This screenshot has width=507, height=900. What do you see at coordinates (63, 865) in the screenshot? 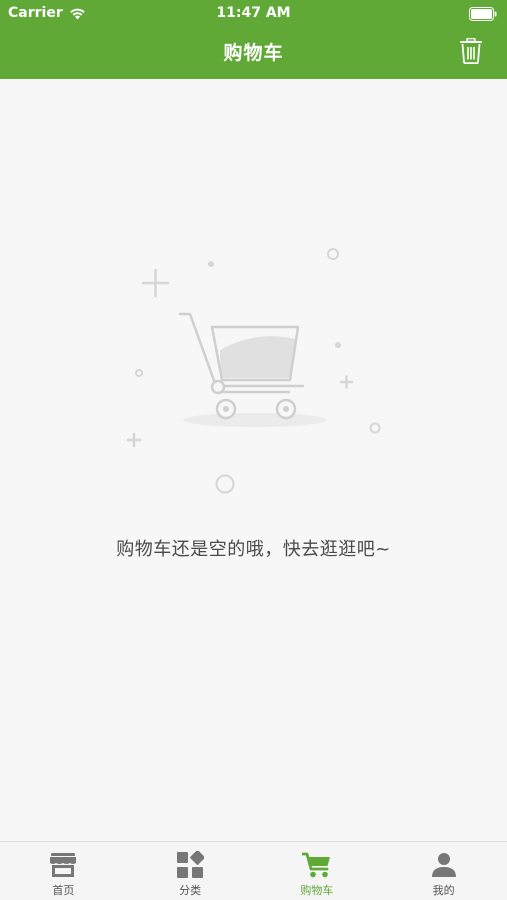
I see `store-icon` at bounding box center [63, 865].